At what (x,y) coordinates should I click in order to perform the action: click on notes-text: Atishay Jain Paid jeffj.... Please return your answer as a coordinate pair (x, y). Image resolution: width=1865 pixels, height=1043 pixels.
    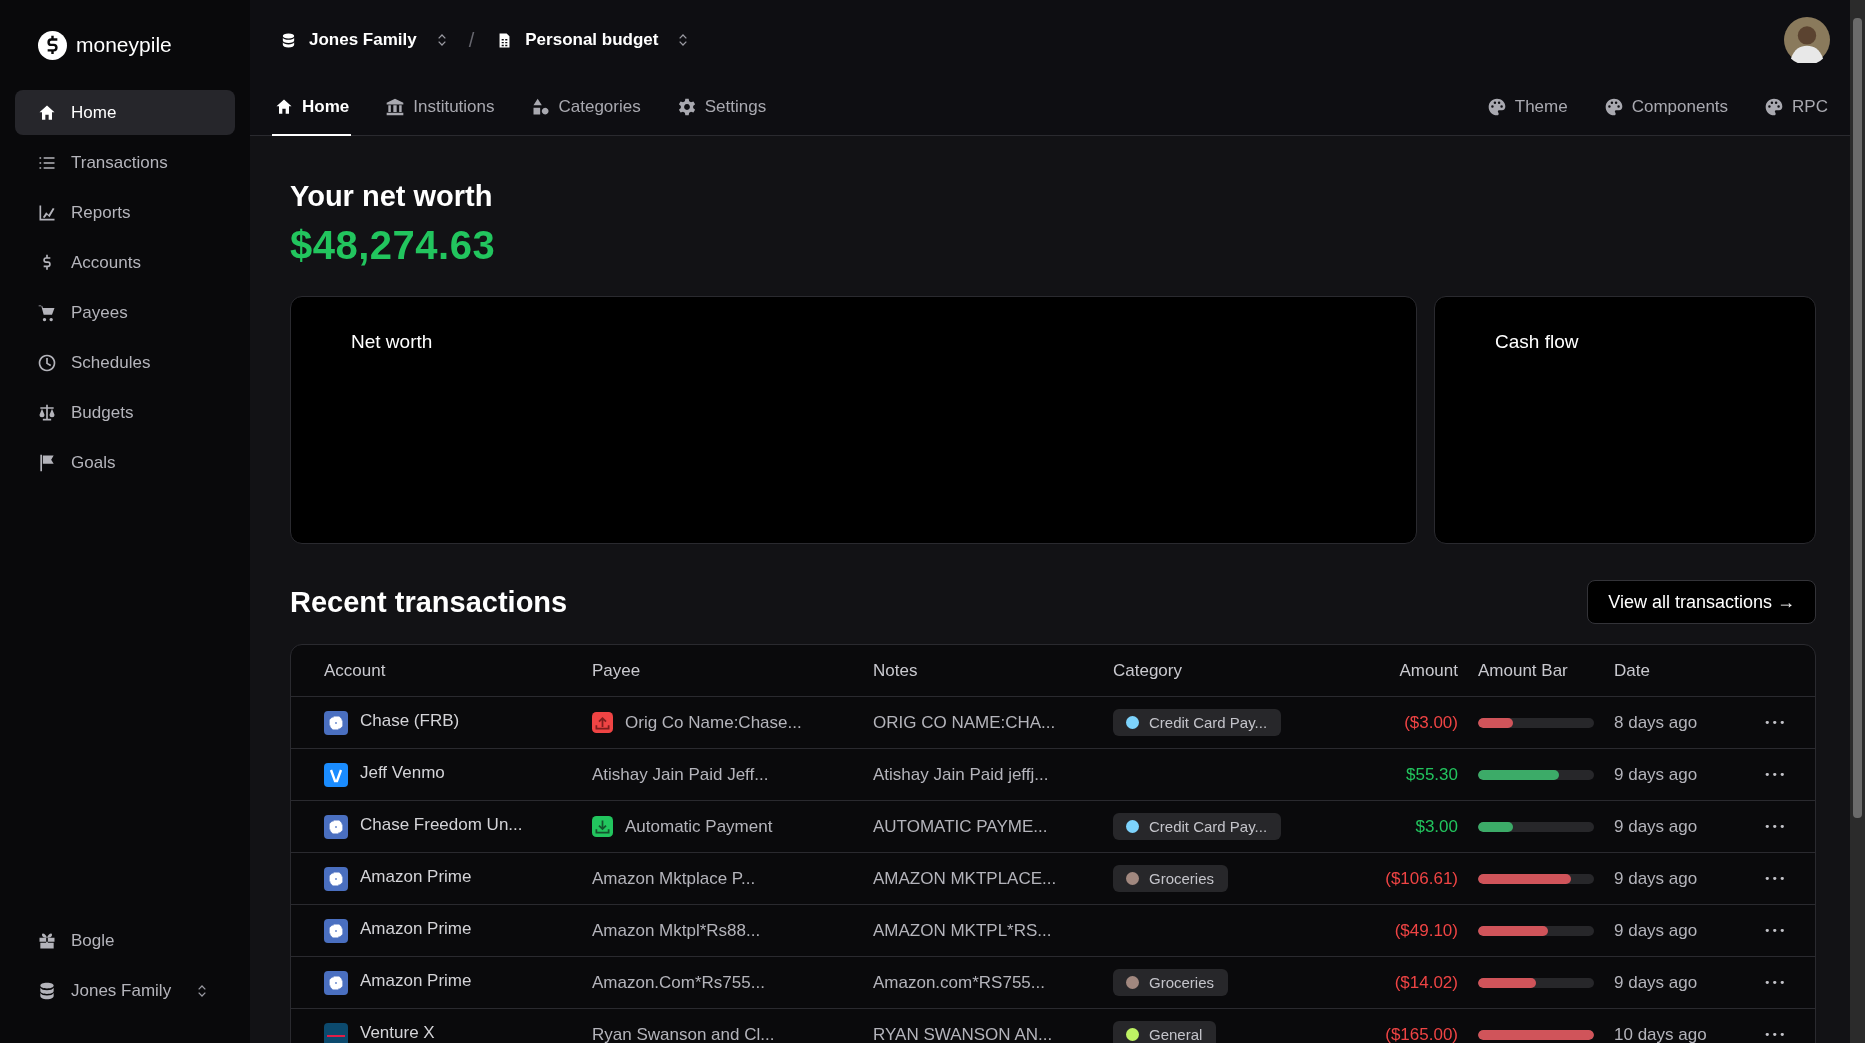
    Looking at the image, I should click on (961, 774).